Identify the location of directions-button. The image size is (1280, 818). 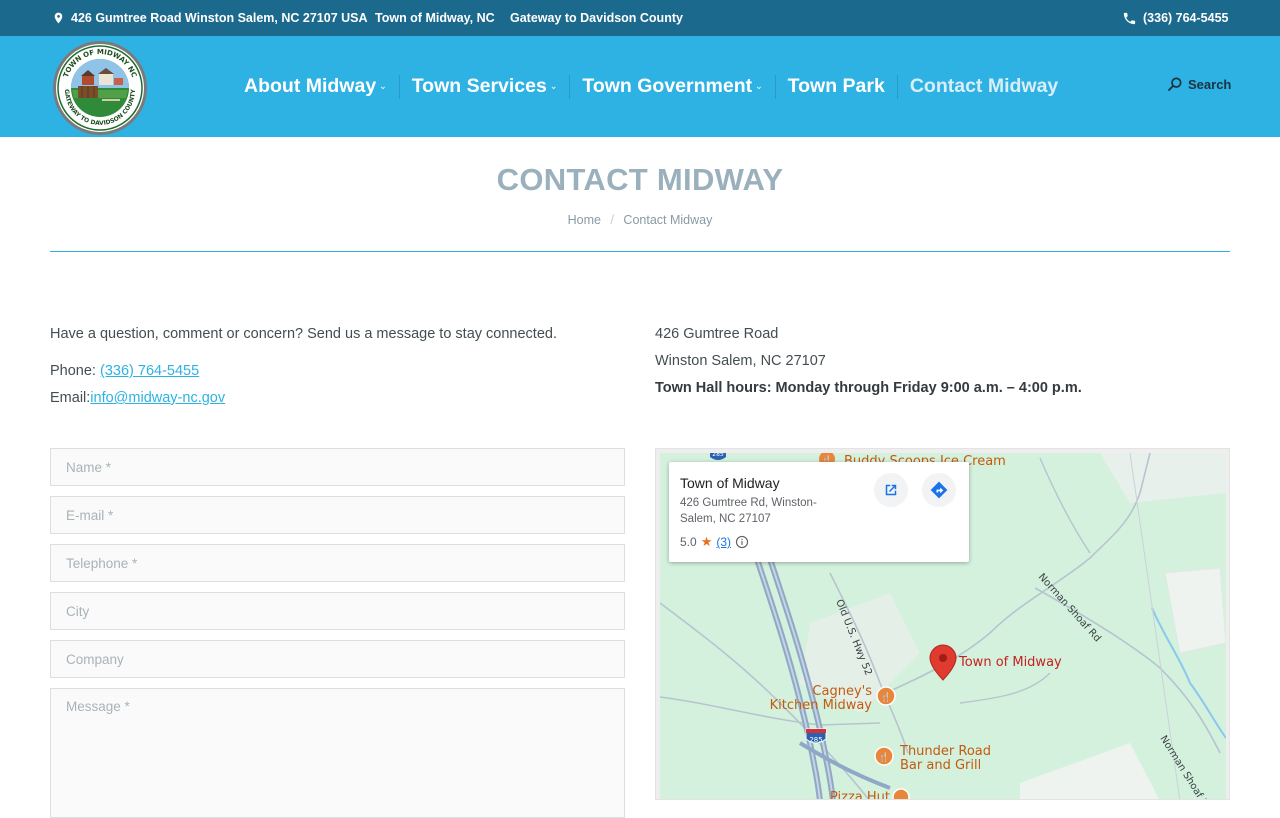
(939, 490).